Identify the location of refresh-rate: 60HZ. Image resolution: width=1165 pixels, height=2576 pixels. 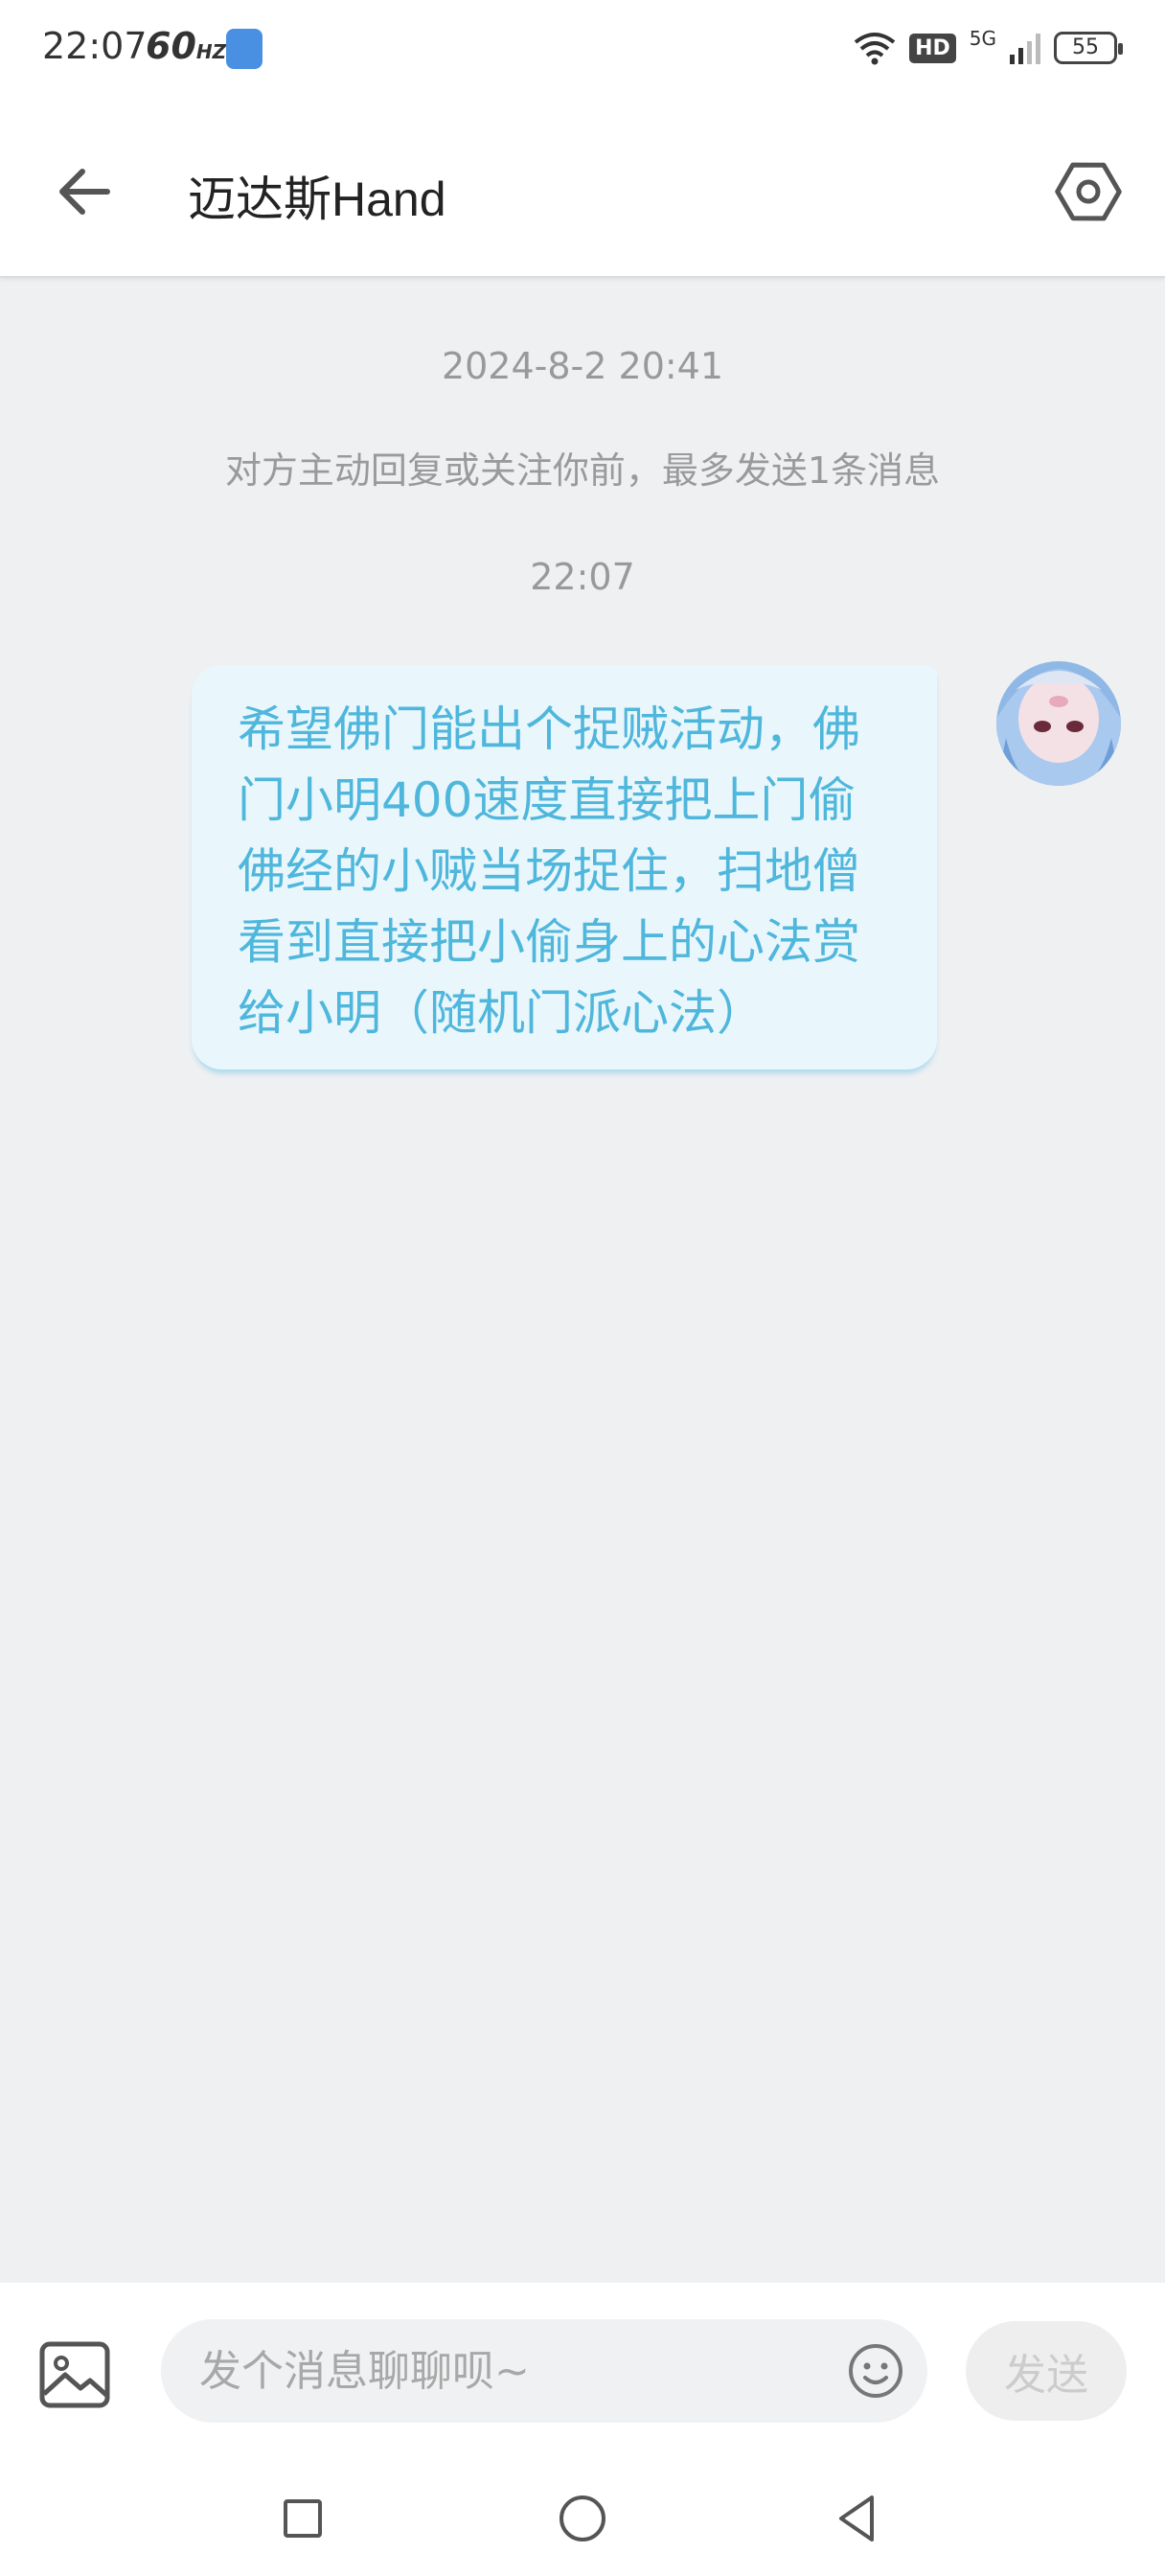
(186, 46).